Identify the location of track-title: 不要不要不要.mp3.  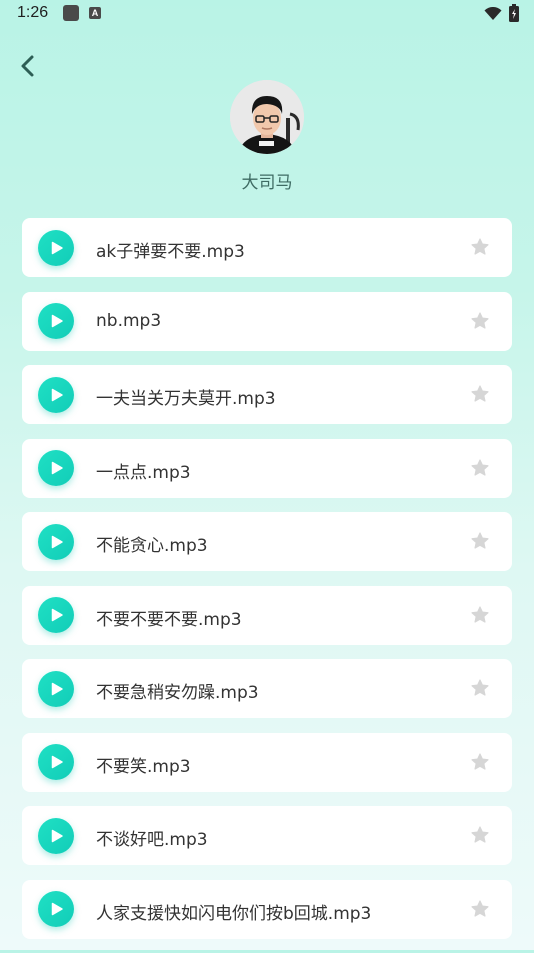
(169, 619).